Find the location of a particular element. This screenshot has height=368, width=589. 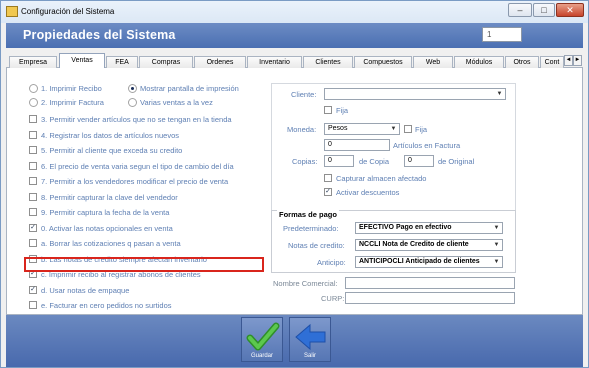

radio-imprimir-factura-label: 2. Imprimir Factura is located at coordinates (72, 102).